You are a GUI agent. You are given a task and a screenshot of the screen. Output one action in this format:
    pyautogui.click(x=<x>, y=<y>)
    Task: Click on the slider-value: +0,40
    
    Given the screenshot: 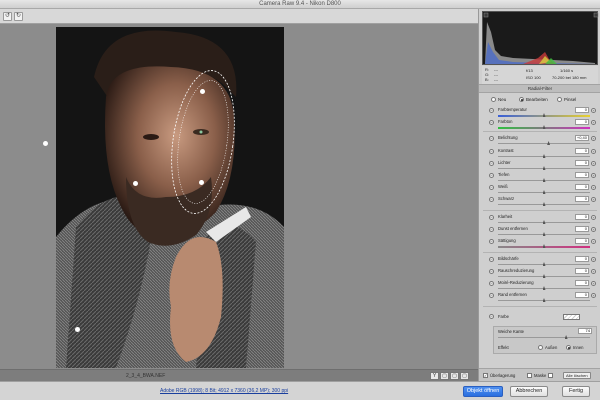 What is the action you would take?
    pyautogui.click(x=582, y=138)
    